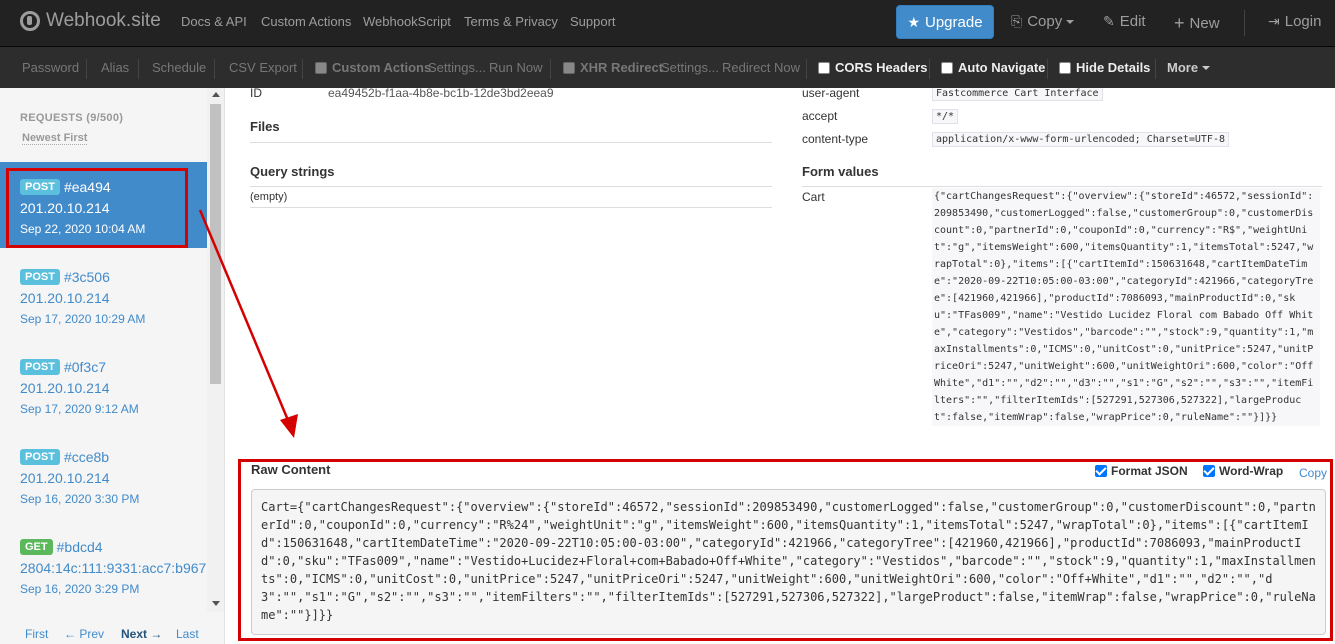  What do you see at coordinates (1065, 67) in the screenshot?
I see `hide-details-checkbox` at bounding box center [1065, 67].